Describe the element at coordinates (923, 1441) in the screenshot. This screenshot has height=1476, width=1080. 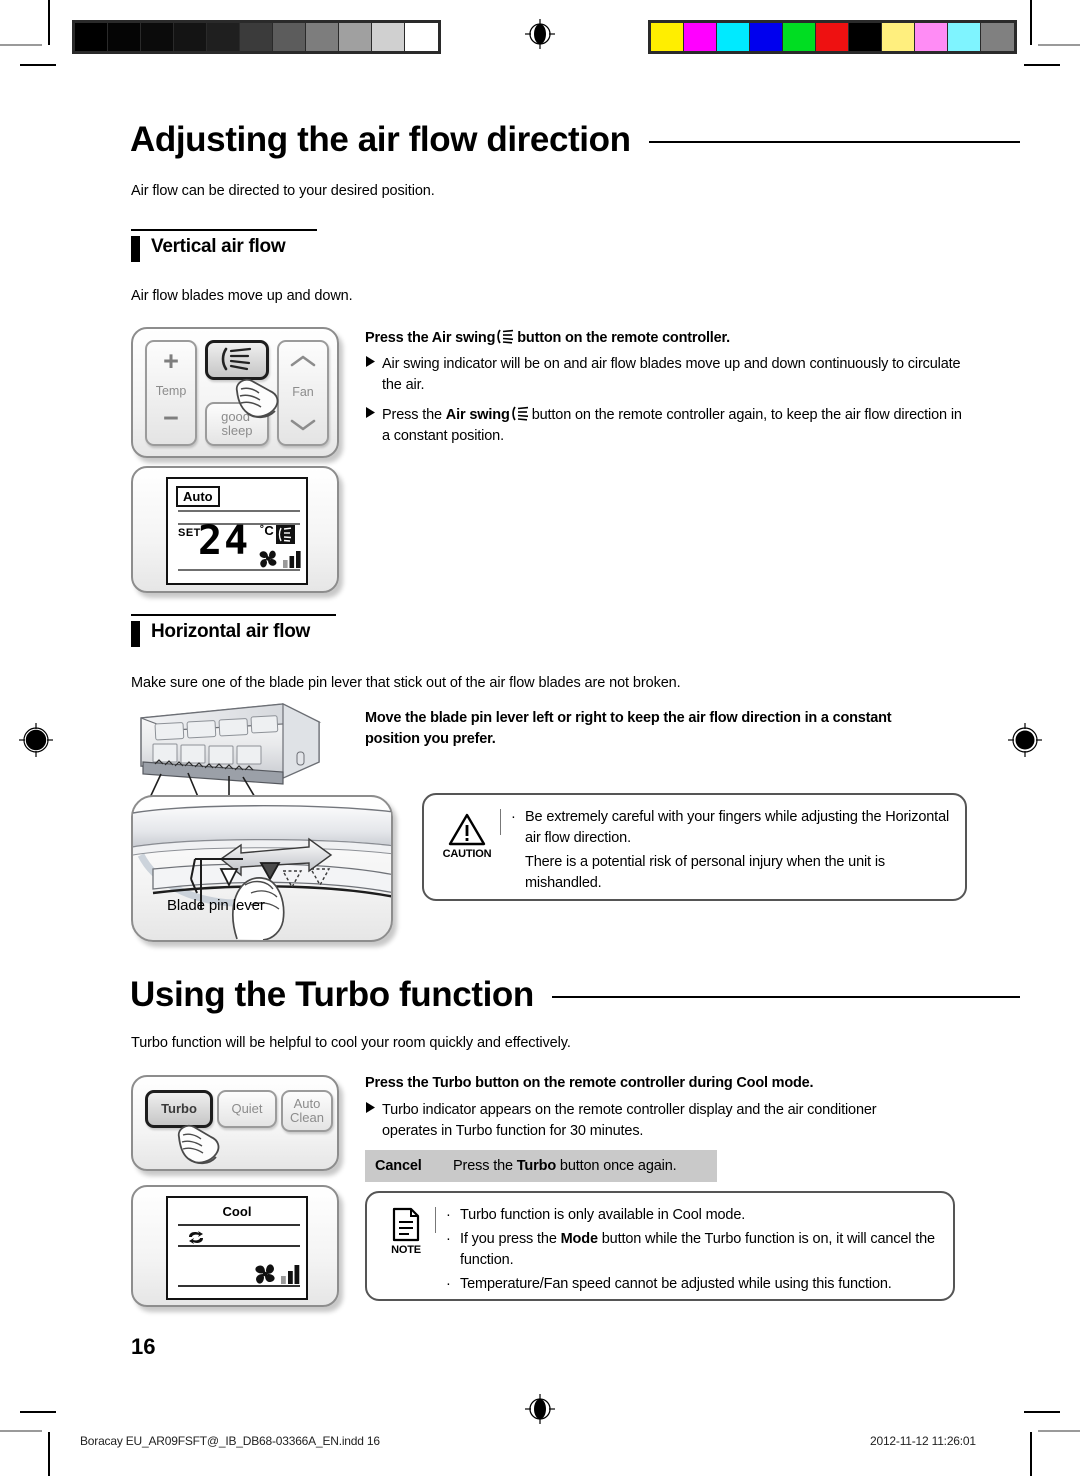
I see `footer-timestamp: 2012-11-12 11:26:01` at that location.